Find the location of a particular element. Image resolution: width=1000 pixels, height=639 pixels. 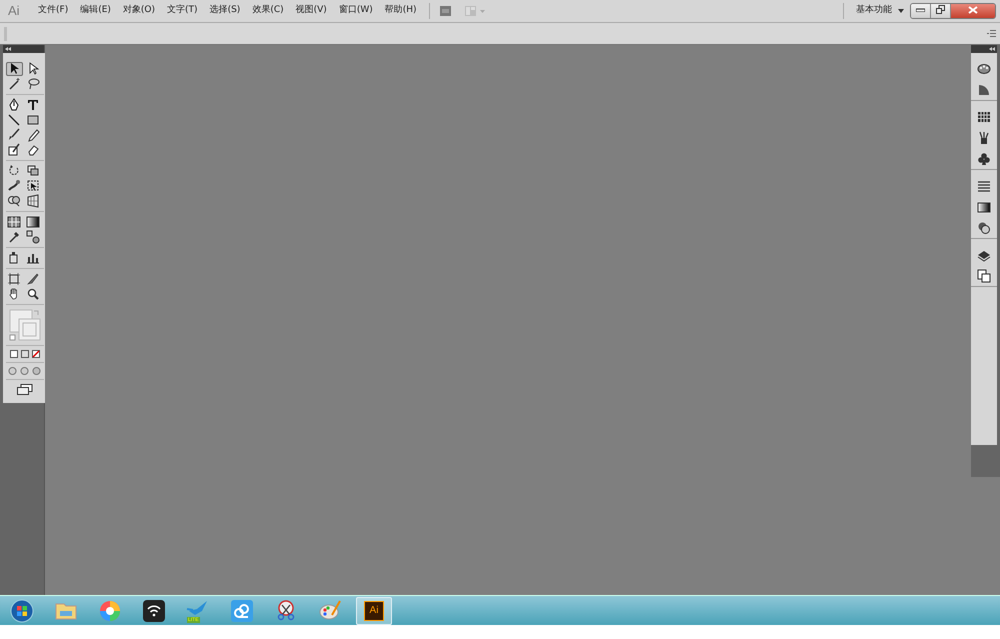

minimize-icon is located at coordinates (920, 10).